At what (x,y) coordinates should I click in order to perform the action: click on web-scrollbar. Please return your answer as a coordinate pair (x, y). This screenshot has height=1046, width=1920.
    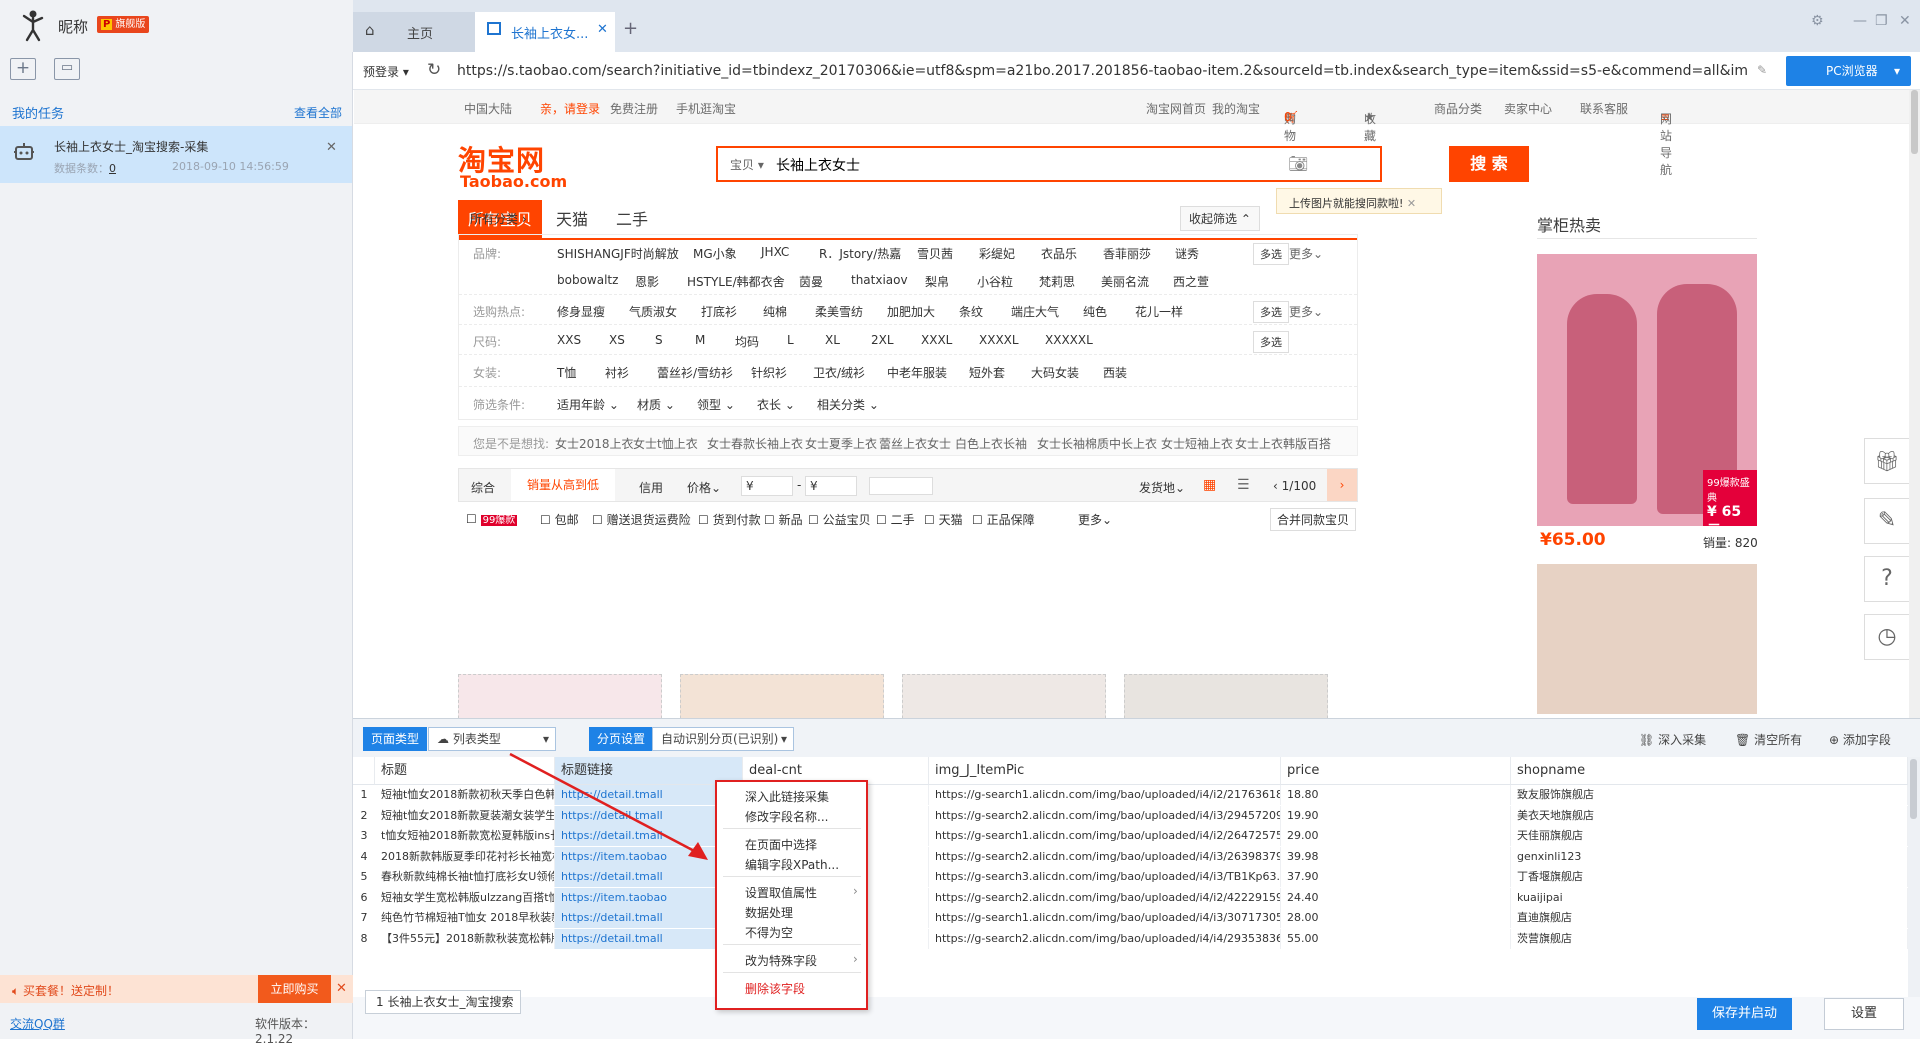
    Looking at the image, I should click on (1914, 404).